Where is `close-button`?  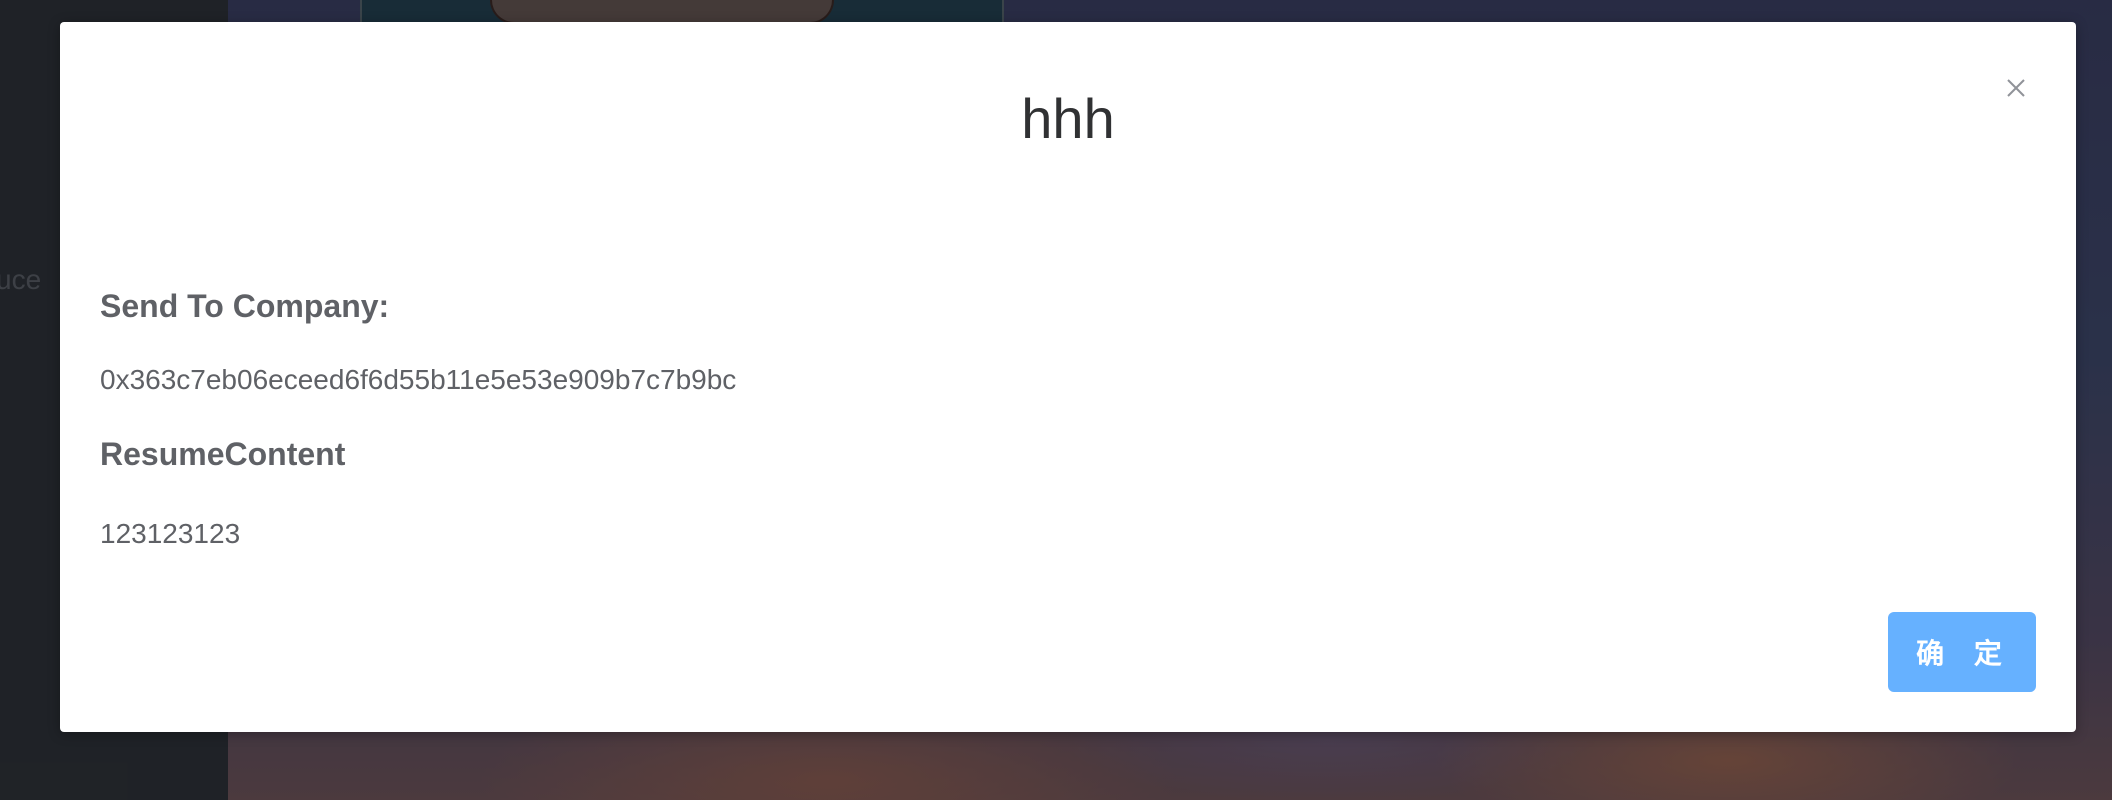
close-button is located at coordinates (2016, 88).